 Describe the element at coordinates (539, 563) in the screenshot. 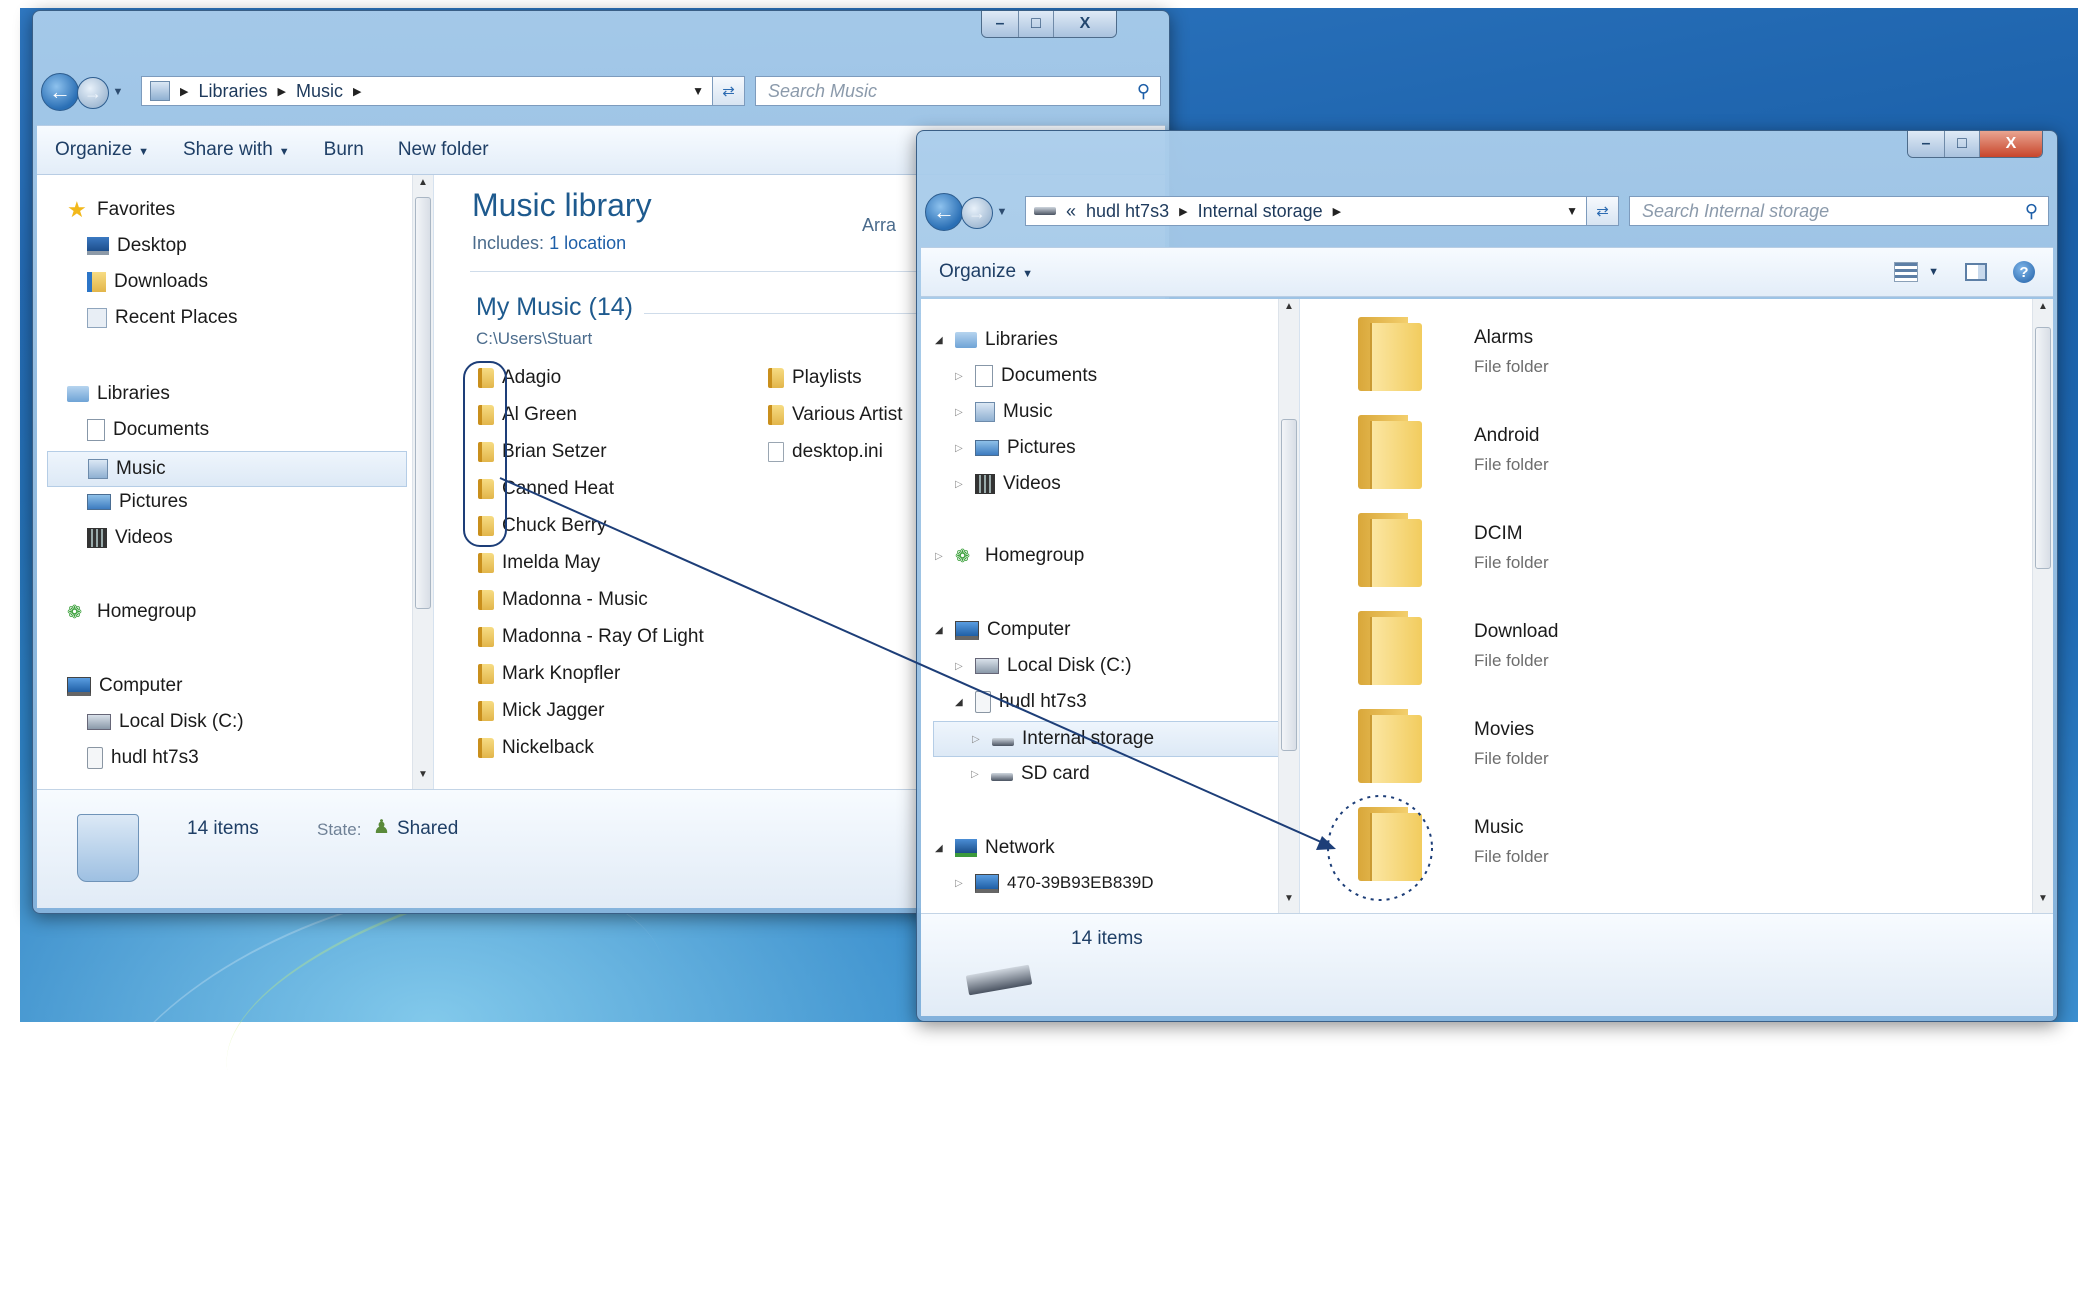

I see `music-folder-item: Imelda May` at that location.